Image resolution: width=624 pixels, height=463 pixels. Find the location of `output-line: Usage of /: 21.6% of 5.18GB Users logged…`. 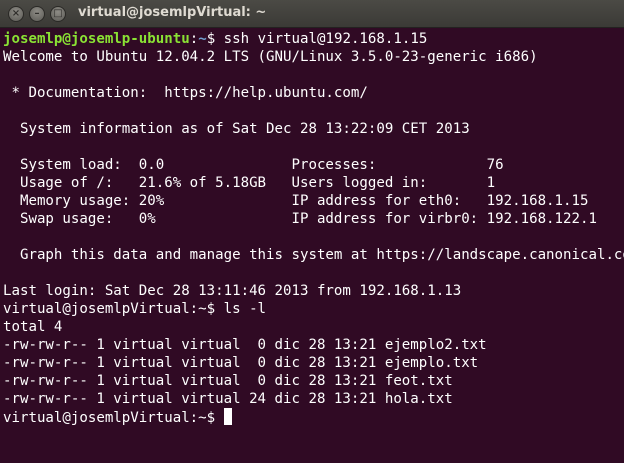

output-line: Usage of /: 21.6% of 5.18GB Users logged… is located at coordinates (249, 183).